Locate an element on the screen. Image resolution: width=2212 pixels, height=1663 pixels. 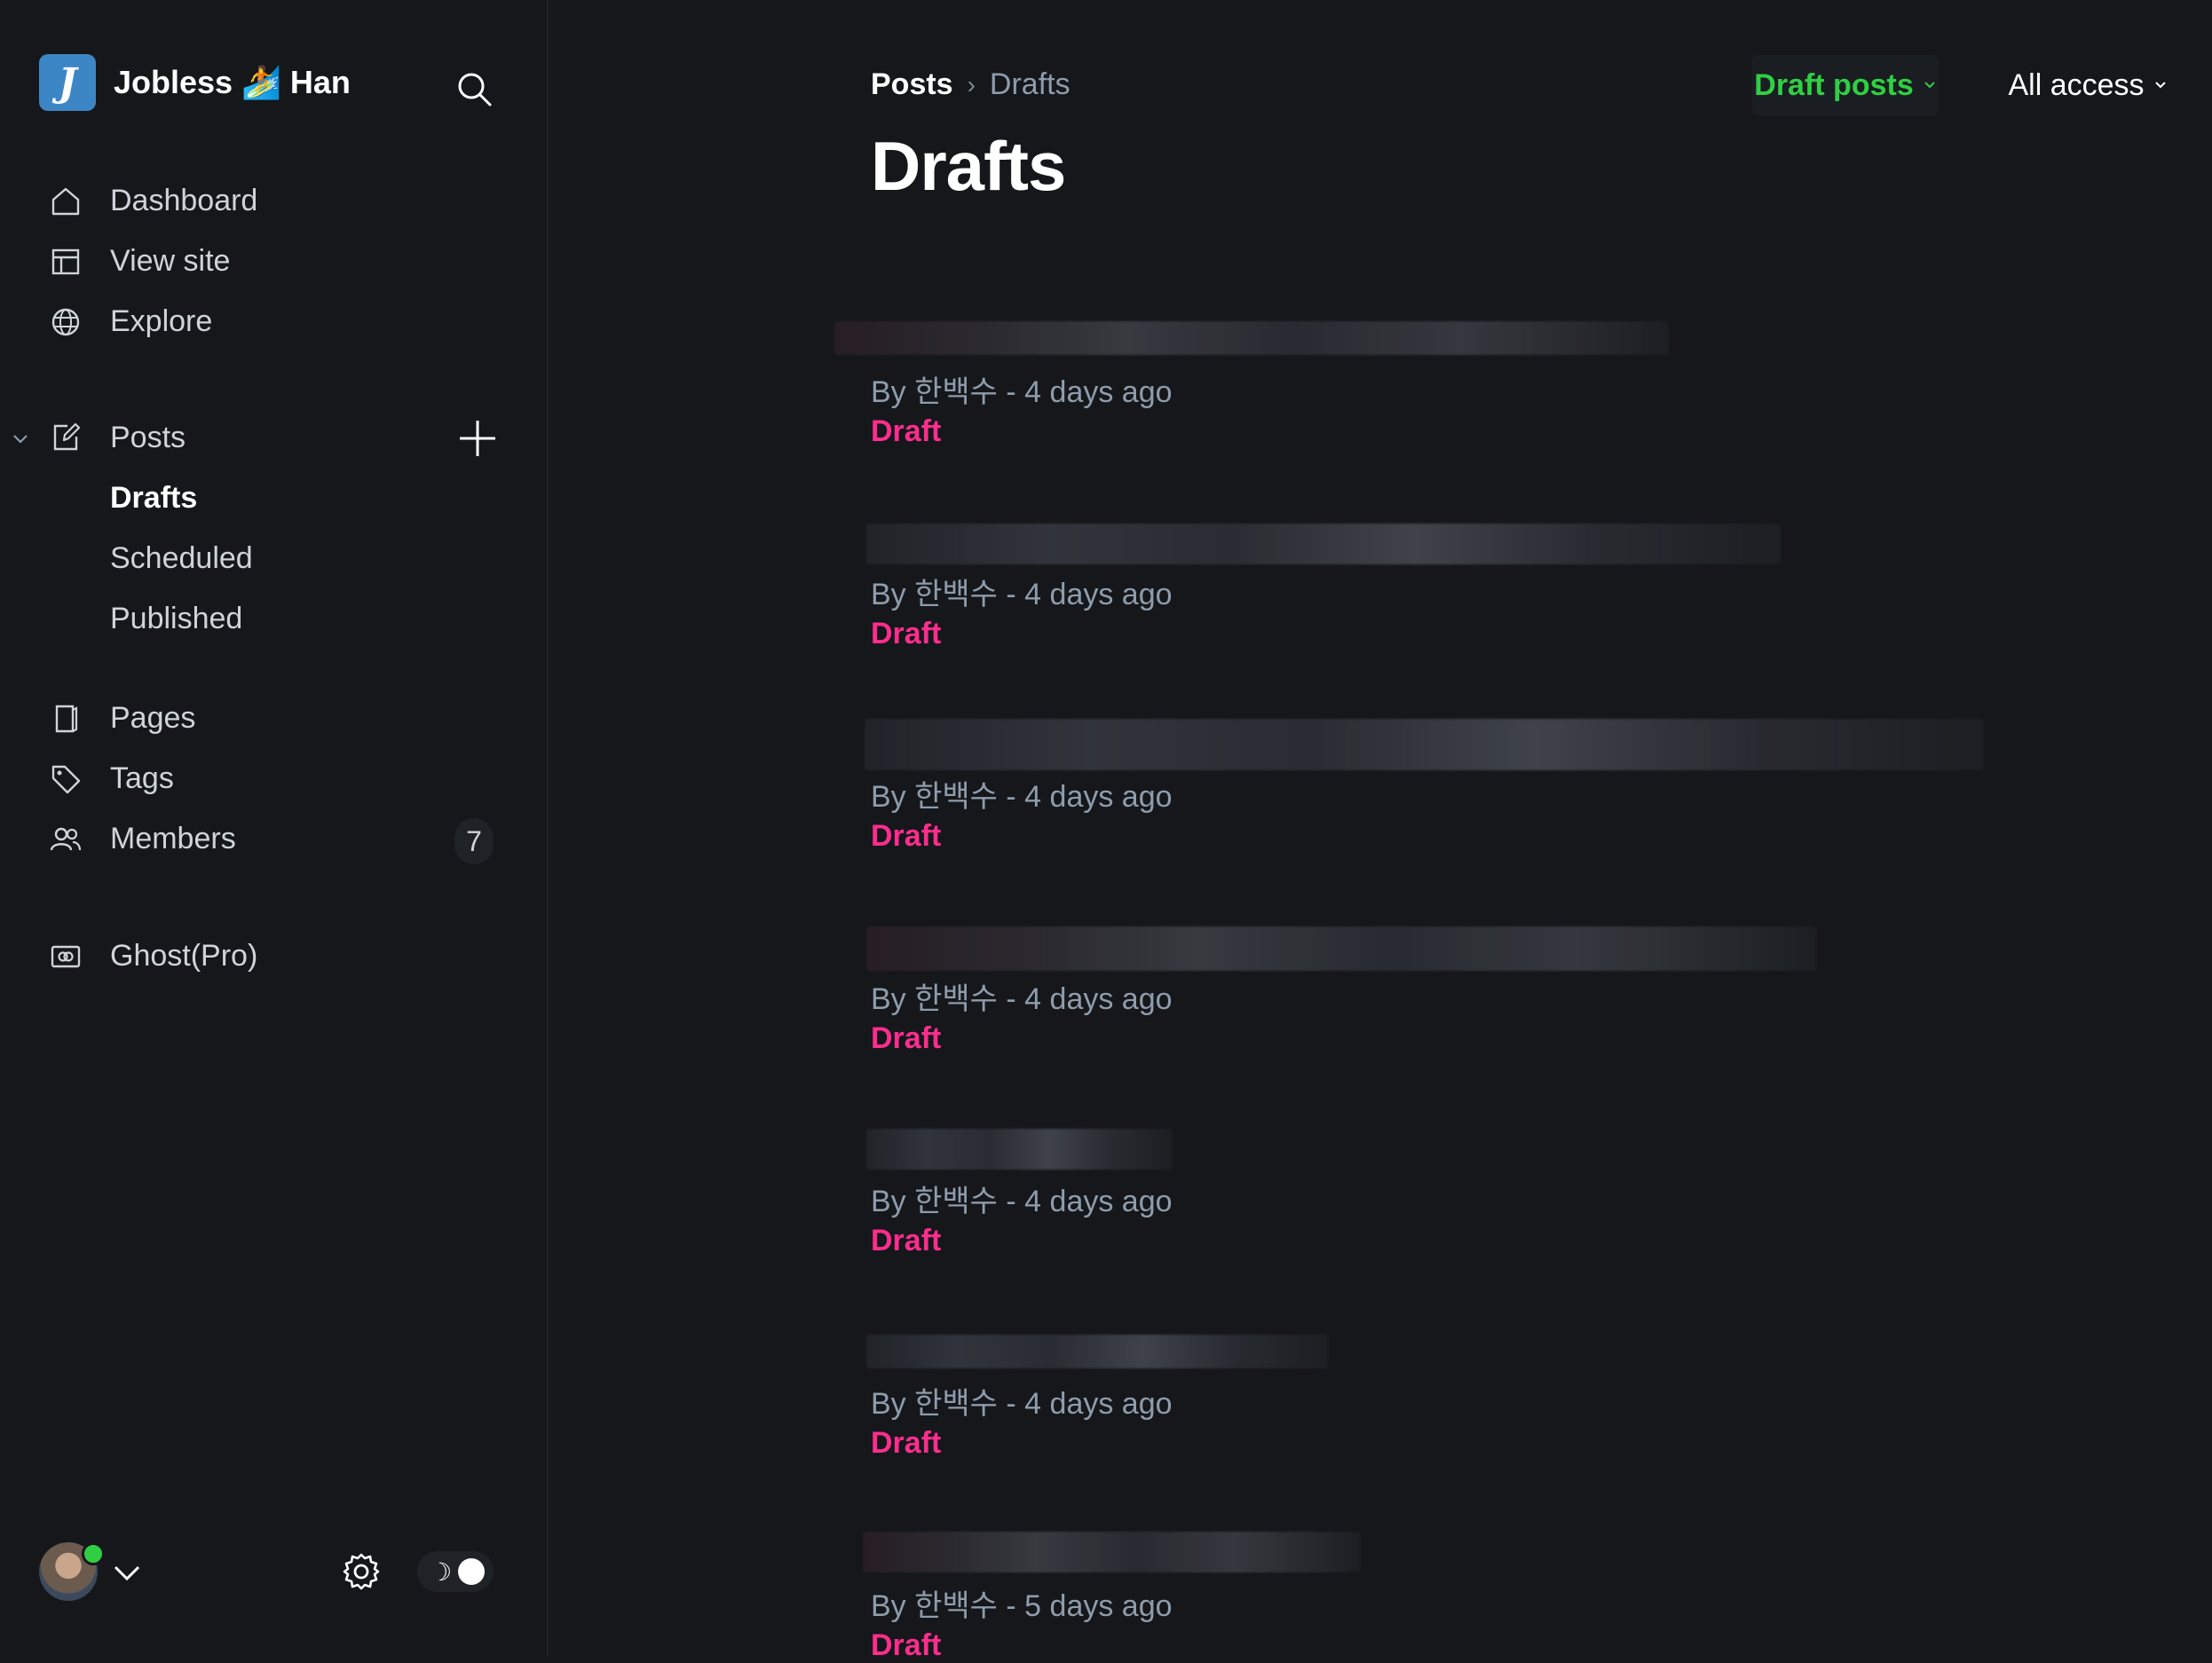
nav-label: Pages is located at coordinates (153, 718).